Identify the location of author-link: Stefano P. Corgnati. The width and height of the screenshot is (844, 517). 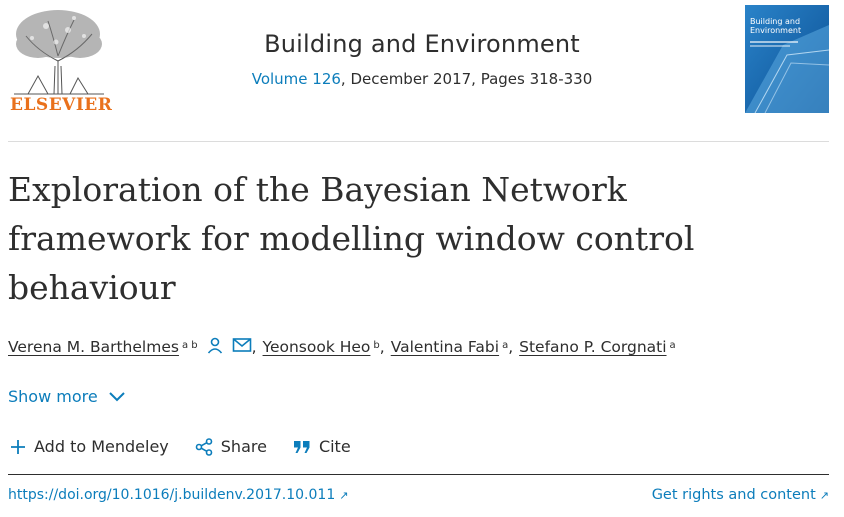
(592, 347).